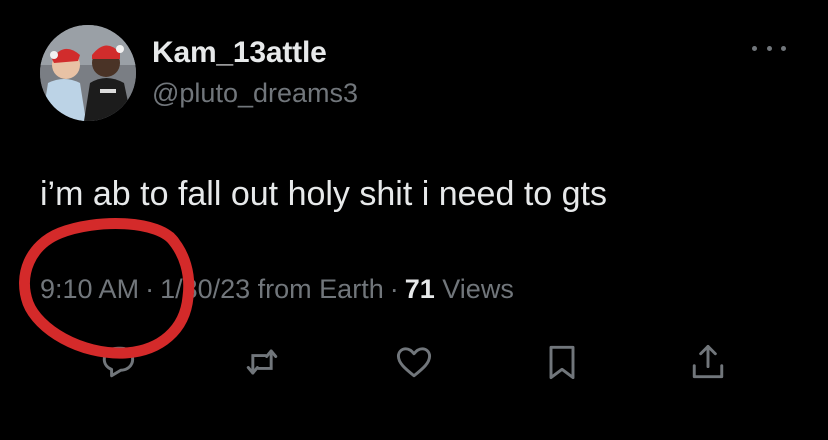 This screenshot has width=828, height=440. Describe the element at coordinates (478, 289) in the screenshot. I see `views-label: Views` at that location.